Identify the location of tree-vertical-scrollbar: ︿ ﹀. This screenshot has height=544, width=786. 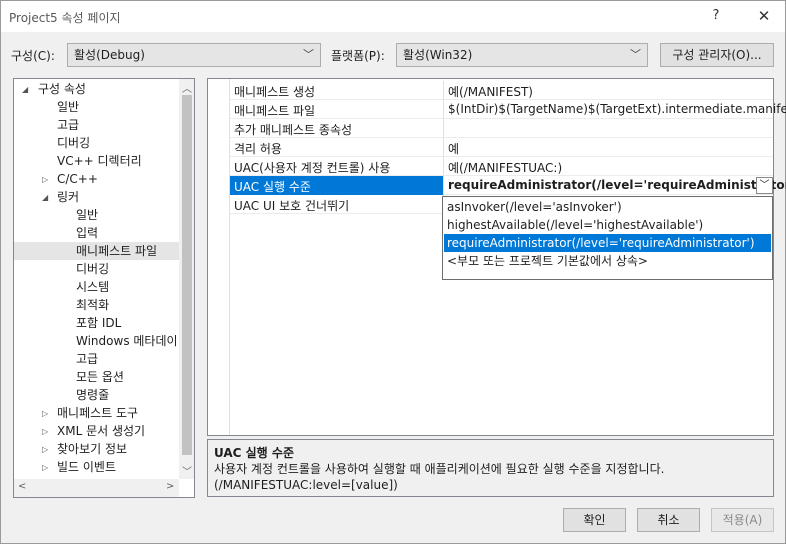
(186, 279).